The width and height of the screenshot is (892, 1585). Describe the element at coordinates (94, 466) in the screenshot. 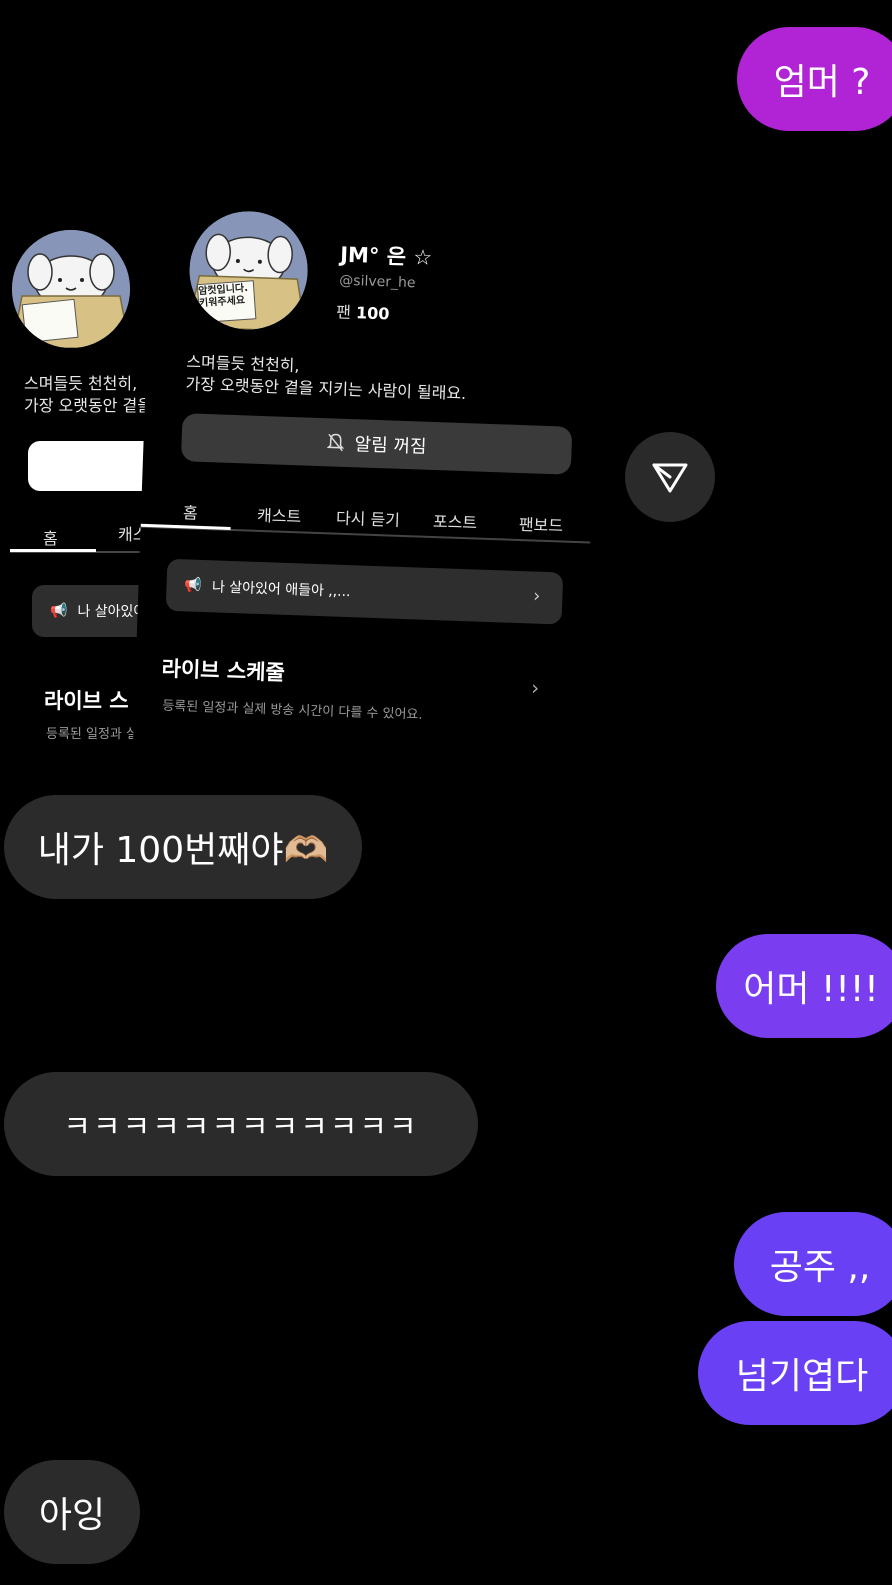

I see `notify-button: 팔` at that location.